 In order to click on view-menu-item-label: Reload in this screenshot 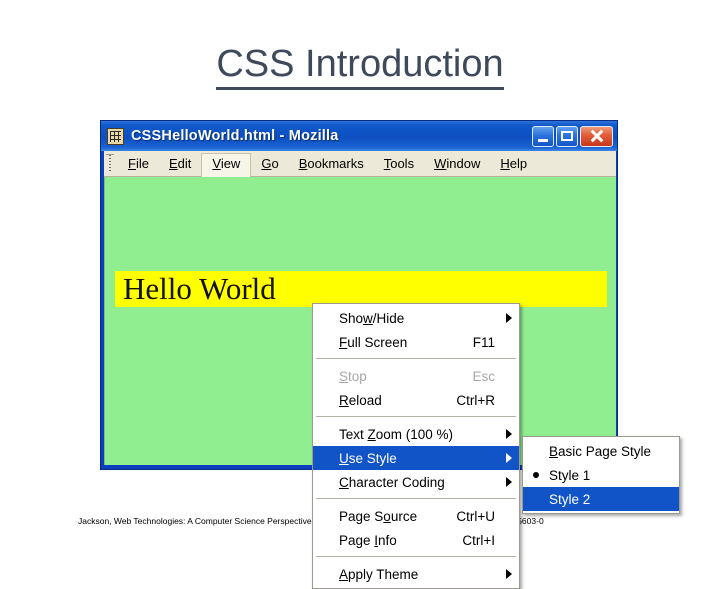, I will do `click(360, 400)`.